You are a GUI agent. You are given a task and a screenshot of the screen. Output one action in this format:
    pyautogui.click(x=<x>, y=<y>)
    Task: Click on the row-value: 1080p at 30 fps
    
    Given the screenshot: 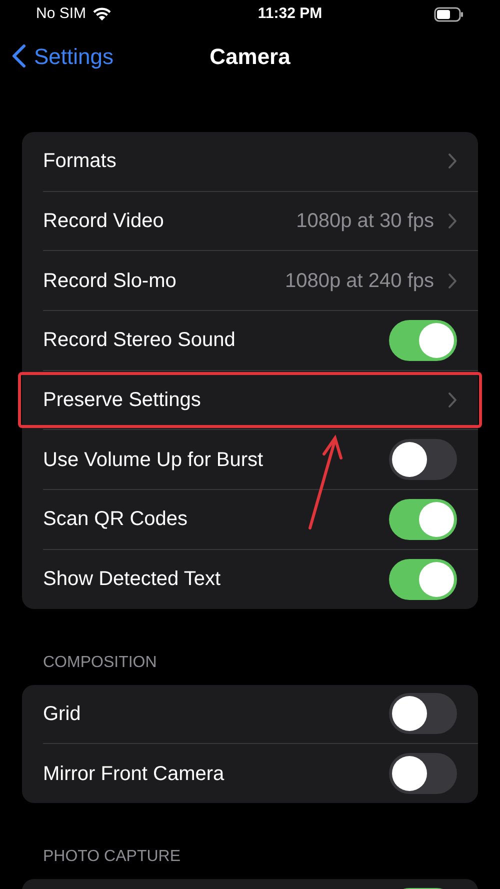 What is the action you would take?
    pyautogui.click(x=365, y=221)
    